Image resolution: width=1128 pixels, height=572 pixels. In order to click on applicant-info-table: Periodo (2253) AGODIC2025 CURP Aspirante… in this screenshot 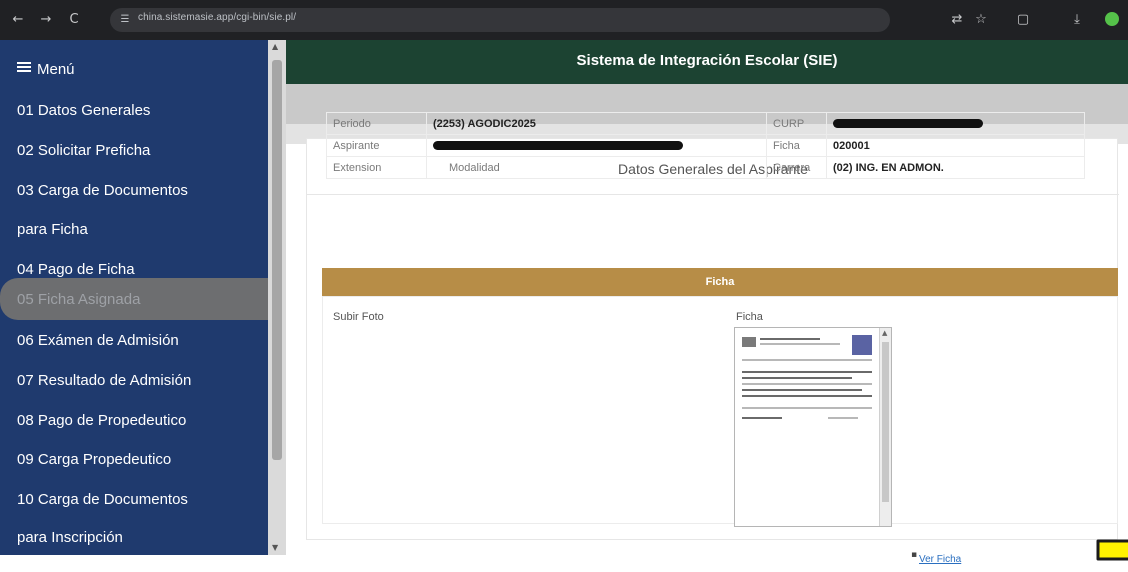, I will do `click(705, 145)`.